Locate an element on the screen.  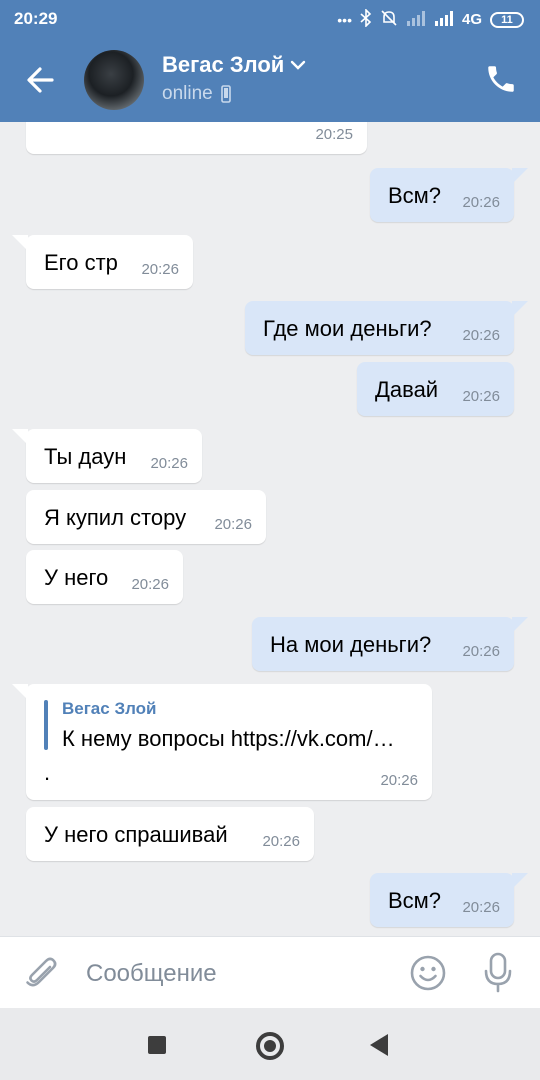
contact-name-button: Вегас Злой is located at coordinates (234, 65).